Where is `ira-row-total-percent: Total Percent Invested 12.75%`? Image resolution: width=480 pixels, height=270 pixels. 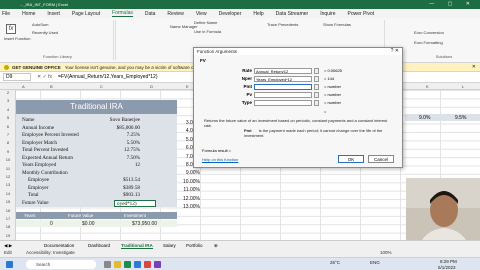 ira-row-total-percent: Total Percent Invested 12.75% is located at coordinates (97, 150).